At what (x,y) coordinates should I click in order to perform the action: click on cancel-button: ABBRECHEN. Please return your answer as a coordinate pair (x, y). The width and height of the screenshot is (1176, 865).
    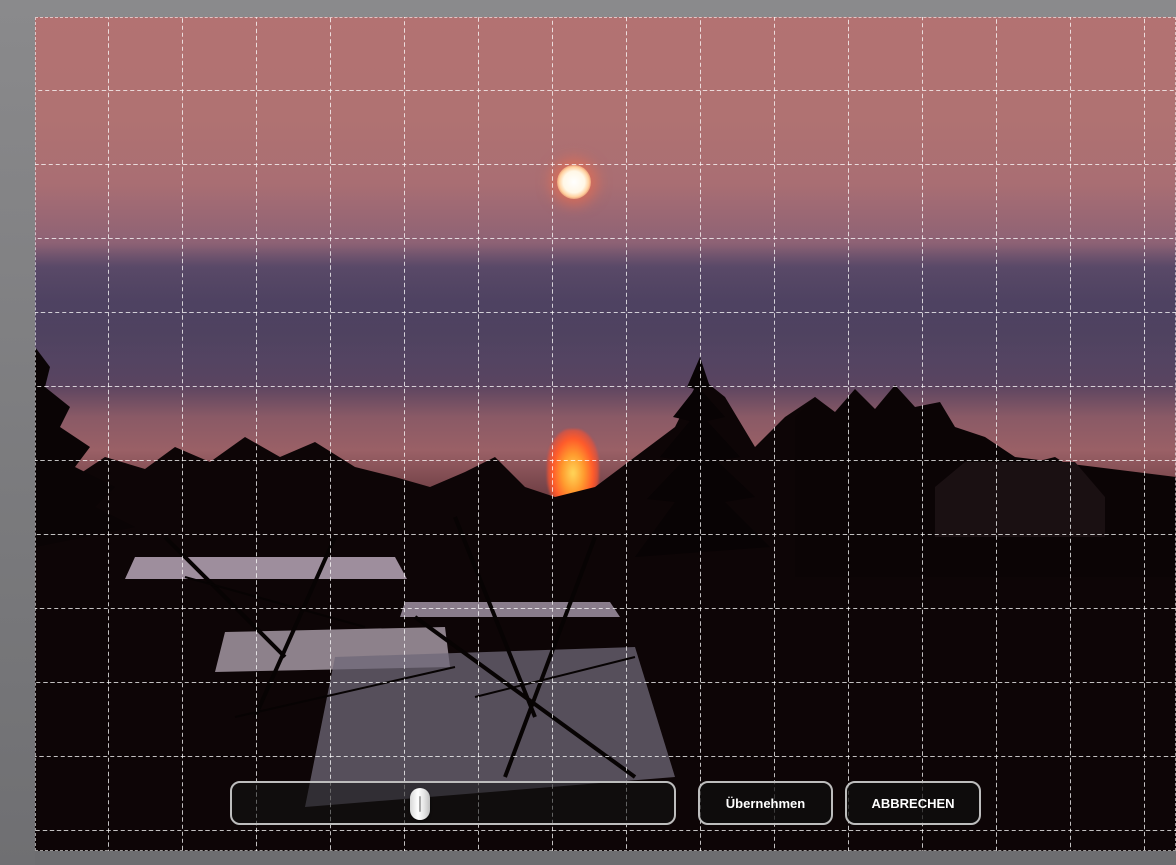
    Looking at the image, I should click on (913, 803).